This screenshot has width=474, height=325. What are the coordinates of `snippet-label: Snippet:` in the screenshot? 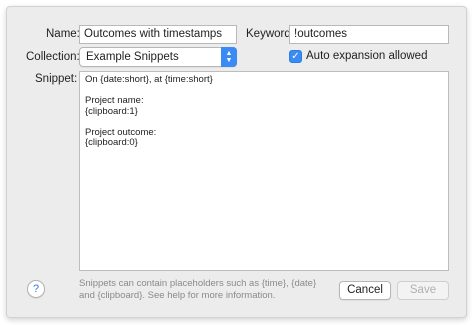 It's located at (56, 79).